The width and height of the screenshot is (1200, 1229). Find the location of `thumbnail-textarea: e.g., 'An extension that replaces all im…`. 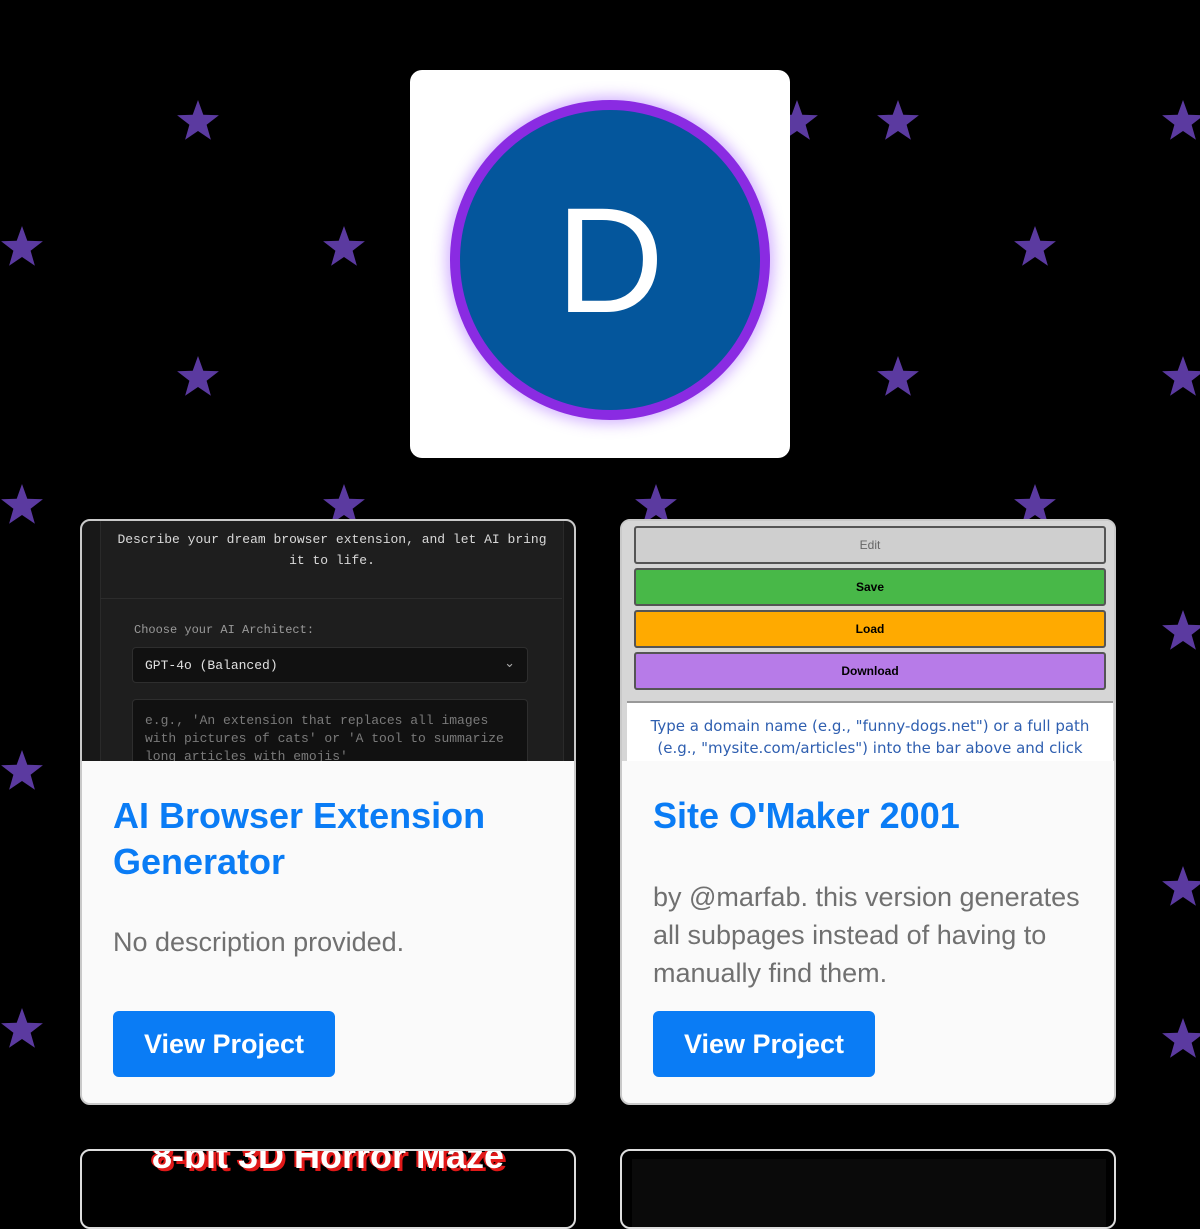

thumbnail-textarea: e.g., 'An extension that replaces all im… is located at coordinates (330, 730).